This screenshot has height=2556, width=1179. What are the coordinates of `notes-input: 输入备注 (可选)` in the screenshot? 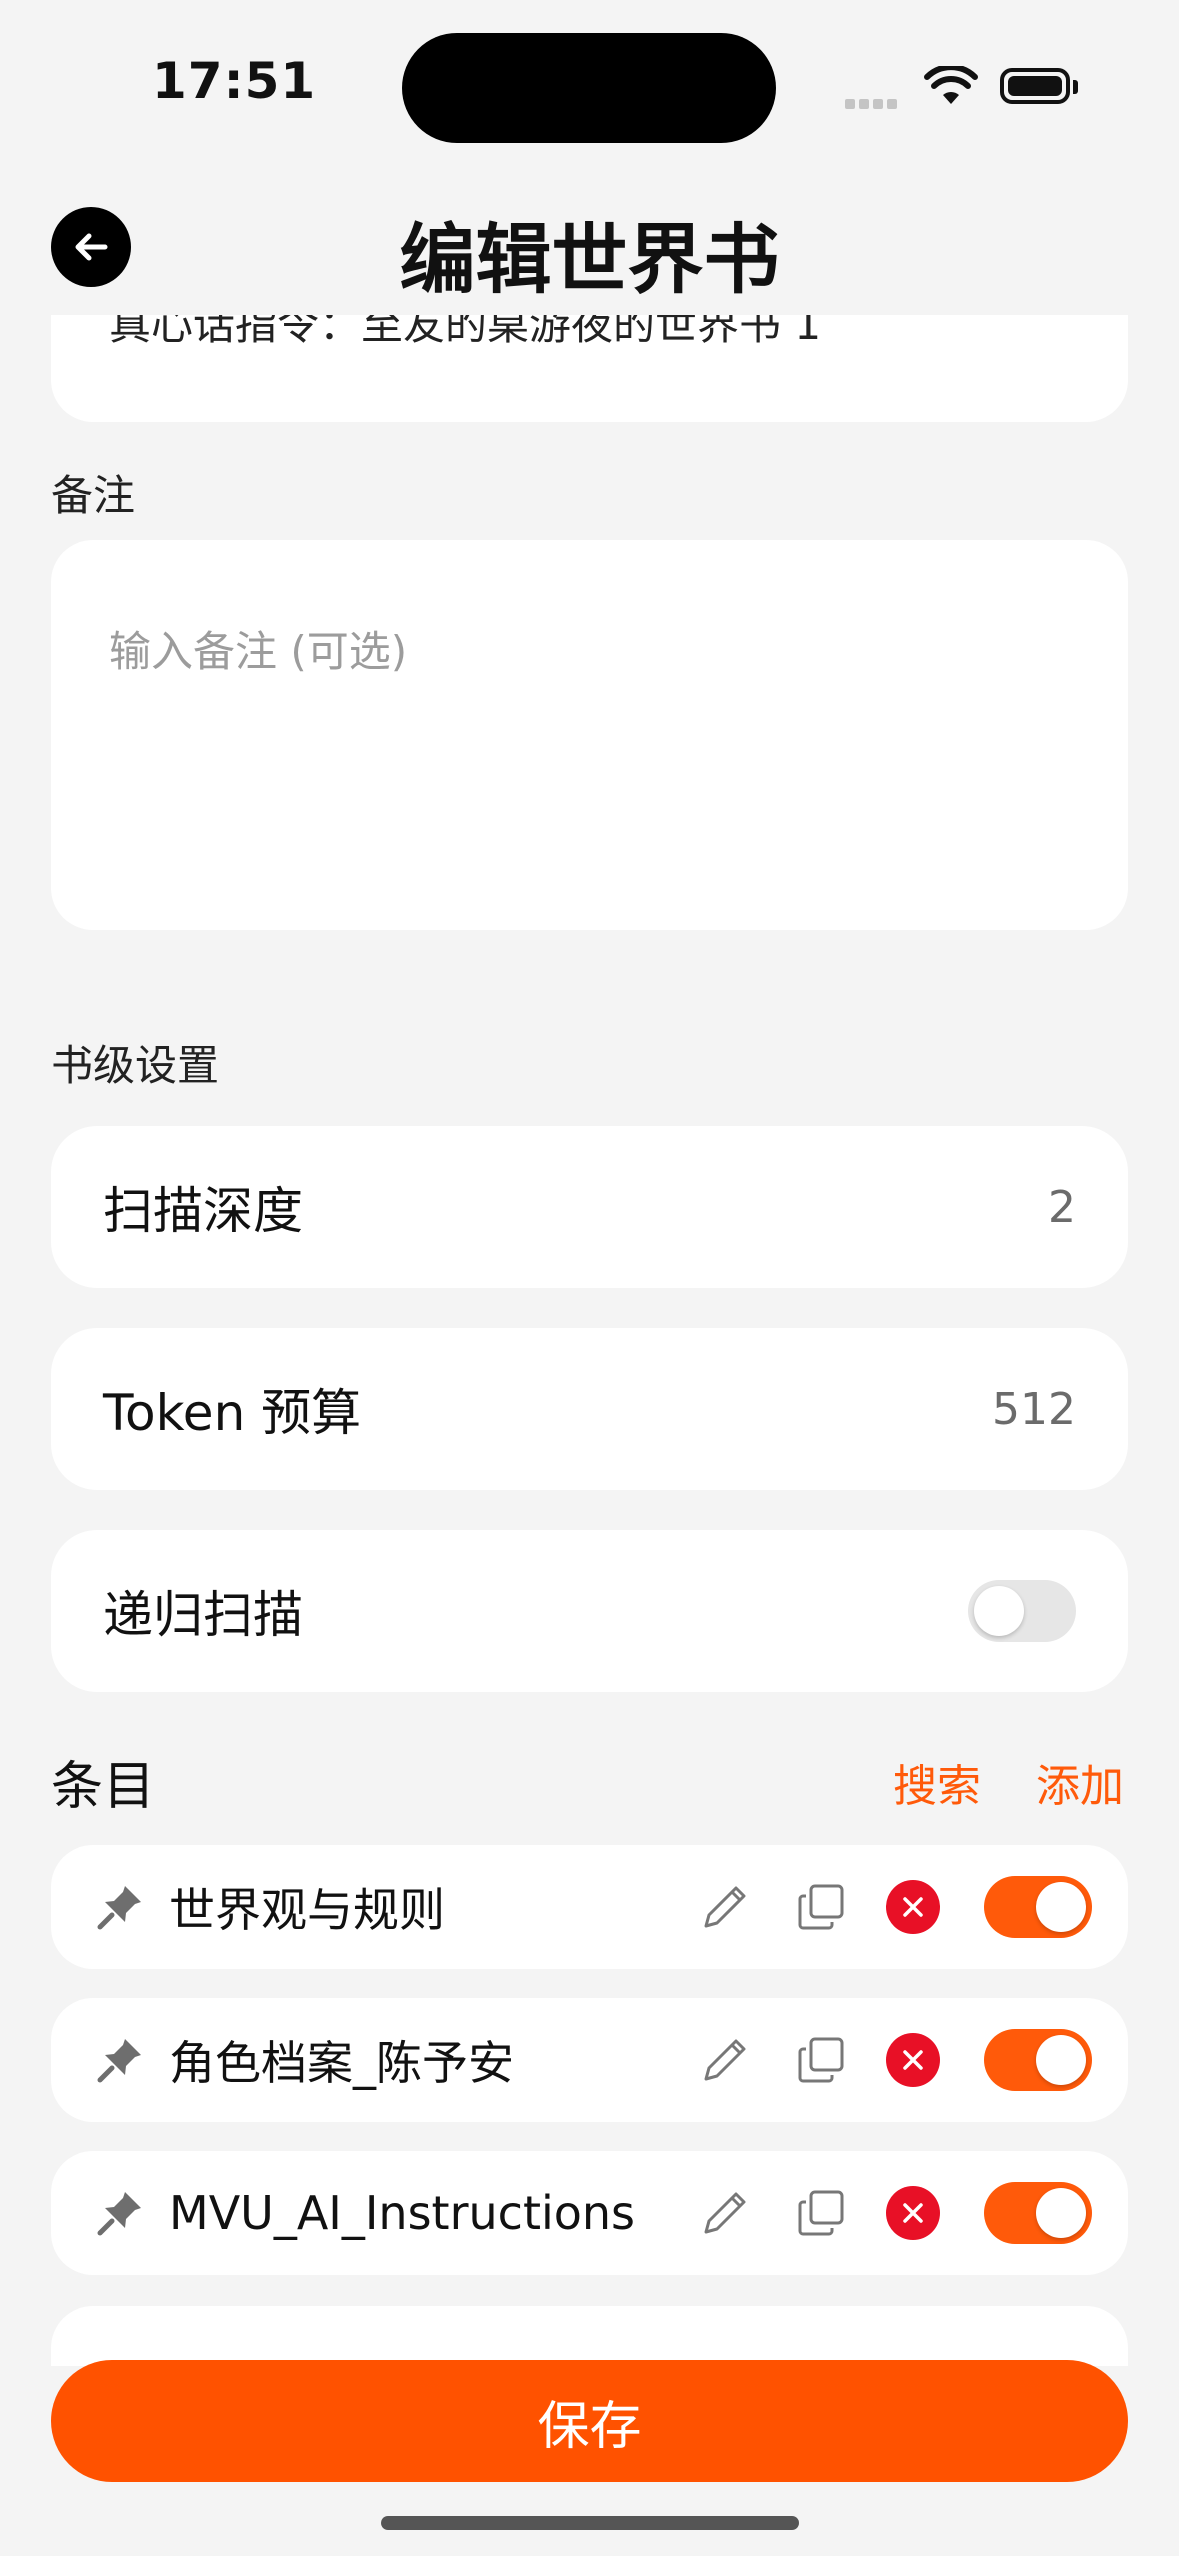 It's located at (589, 735).